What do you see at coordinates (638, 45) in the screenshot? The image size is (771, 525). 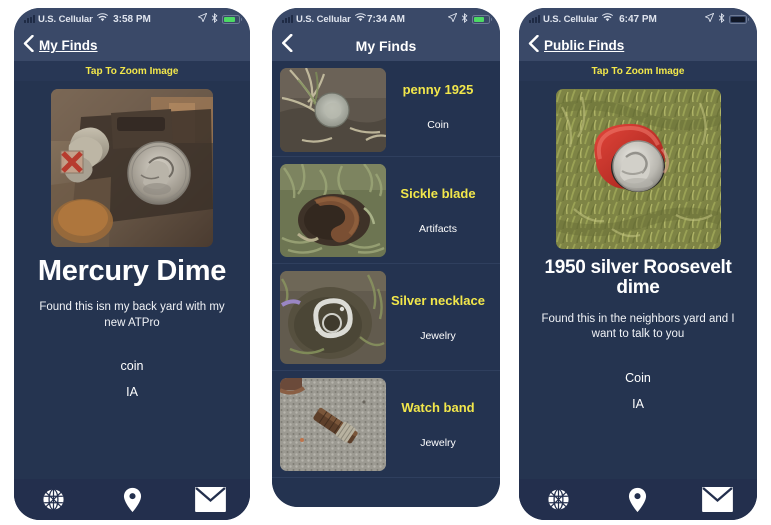 I see `nav-bar: Public Finds` at bounding box center [638, 45].